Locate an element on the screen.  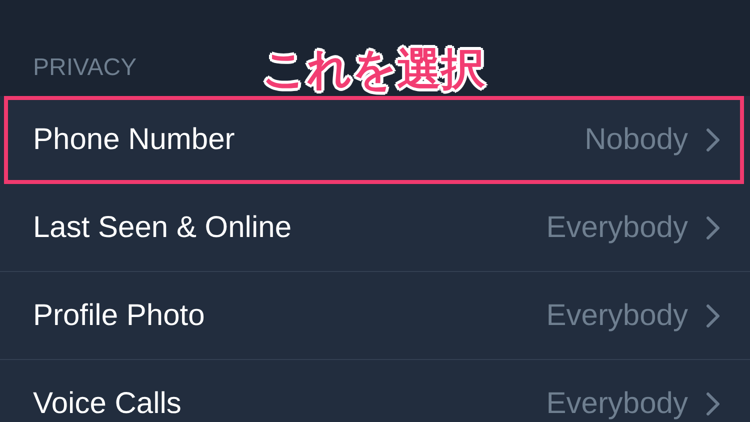
section-header: PRIVACY is located at coordinates (85, 68).